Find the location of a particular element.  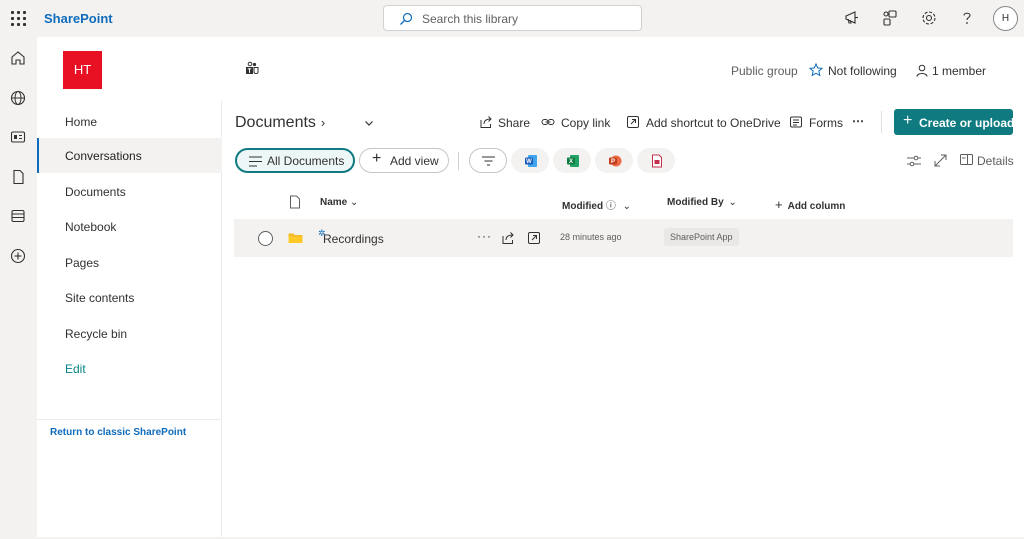

excel-icon: X is located at coordinates (573, 161).